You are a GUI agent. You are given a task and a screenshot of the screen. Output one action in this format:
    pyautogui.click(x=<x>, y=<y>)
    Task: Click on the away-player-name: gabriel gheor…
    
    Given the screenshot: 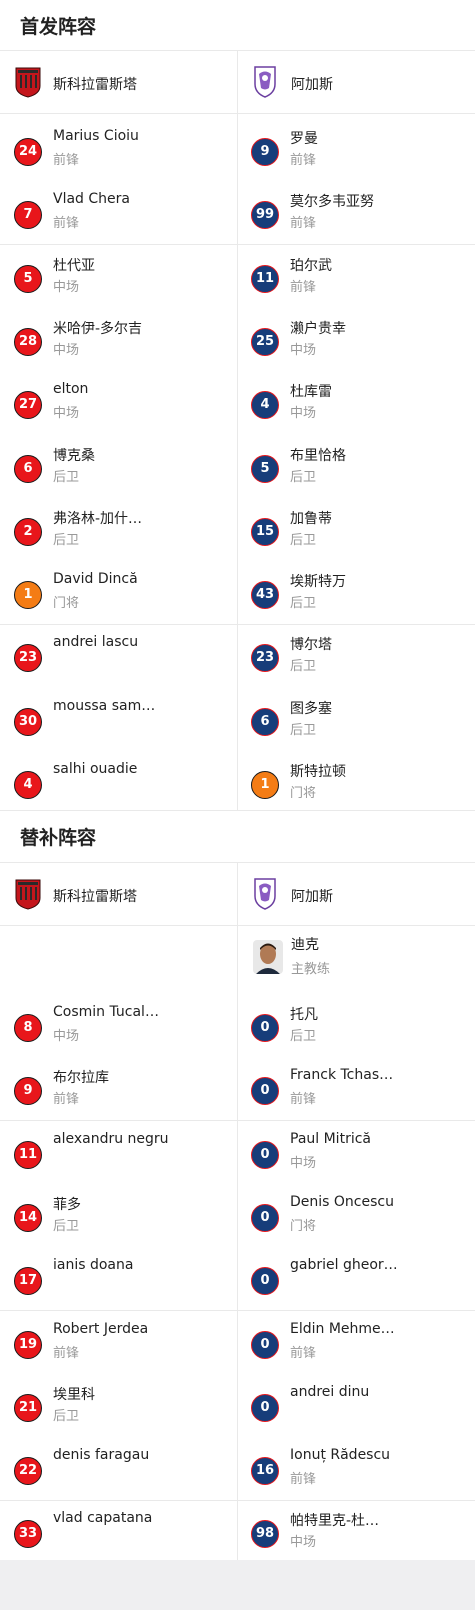 What is the action you would take?
    pyautogui.click(x=344, y=1265)
    